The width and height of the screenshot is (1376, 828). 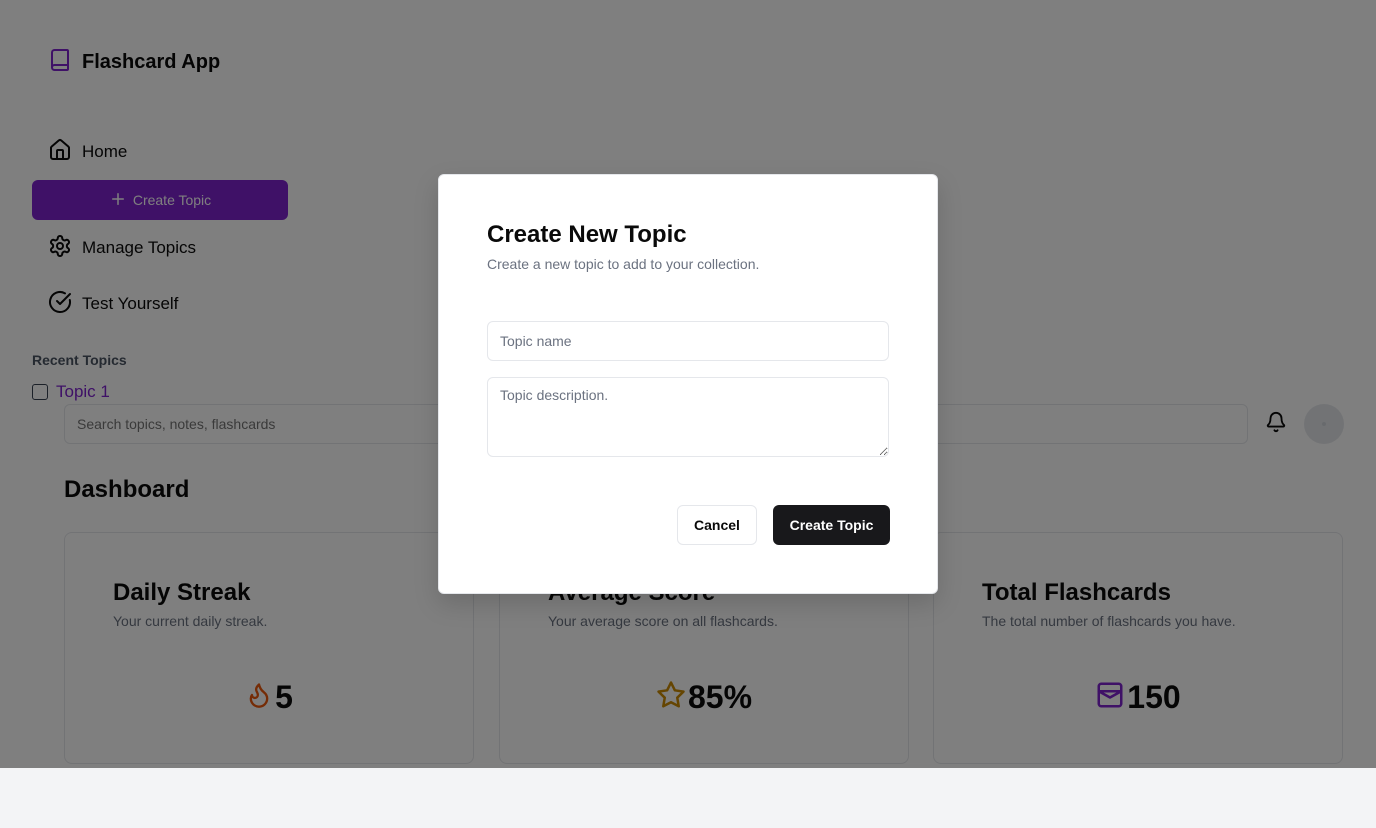 I want to click on page-footer-area, so click(x=688, y=798).